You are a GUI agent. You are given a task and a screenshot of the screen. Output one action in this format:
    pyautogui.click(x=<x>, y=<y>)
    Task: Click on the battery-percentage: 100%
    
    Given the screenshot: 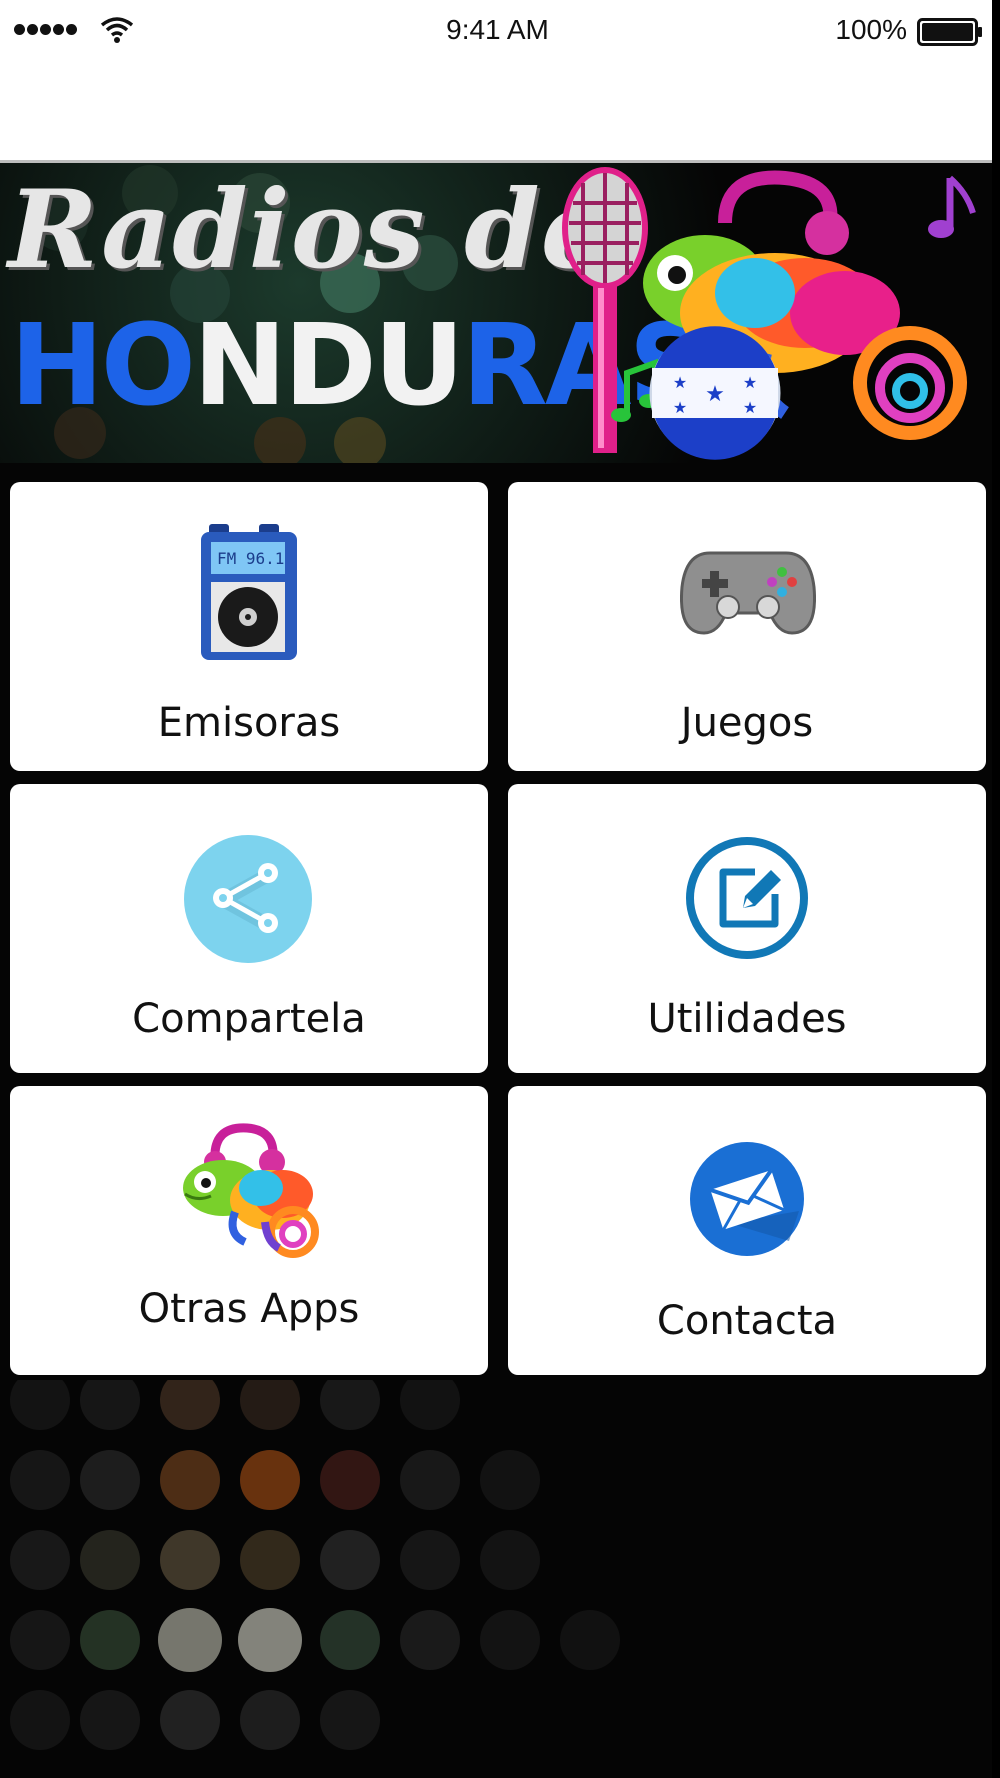 What is the action you would take?
    pyautogui.click(x=871, y=30)
    